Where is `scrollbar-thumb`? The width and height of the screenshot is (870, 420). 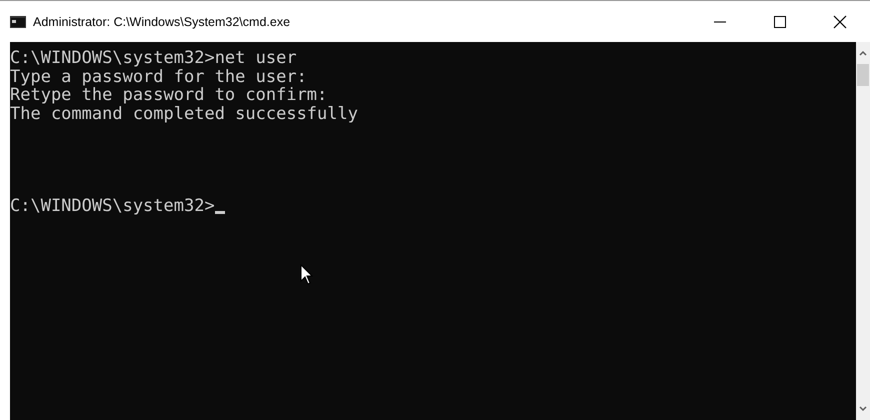 scrollbar-thumb is located at coordinates (863, 75).